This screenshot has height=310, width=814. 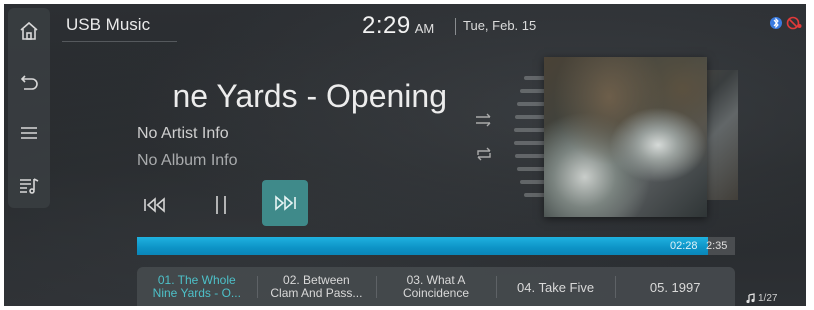 What do you see at coordinates (423, 246) in the screenshot?
I see `progress-fill` at bounding box center [423, 246].